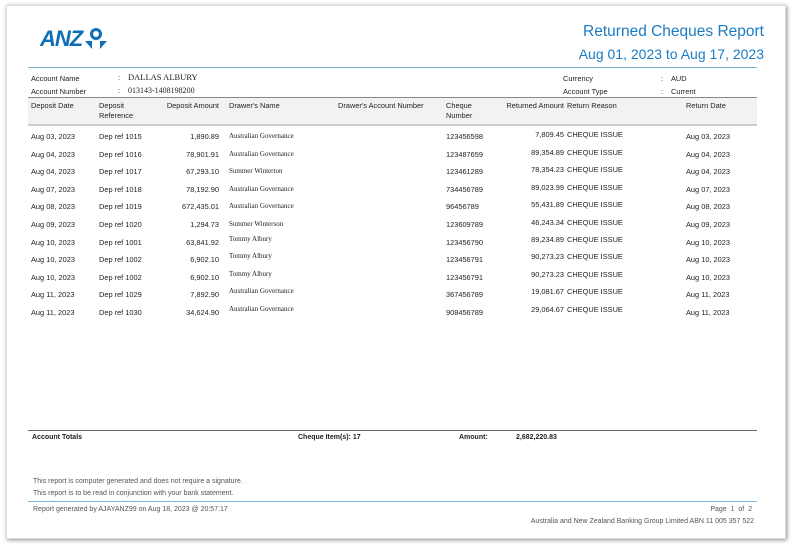  I want to click on cell-returned-amount: 89,234.89, so click(547, 239).